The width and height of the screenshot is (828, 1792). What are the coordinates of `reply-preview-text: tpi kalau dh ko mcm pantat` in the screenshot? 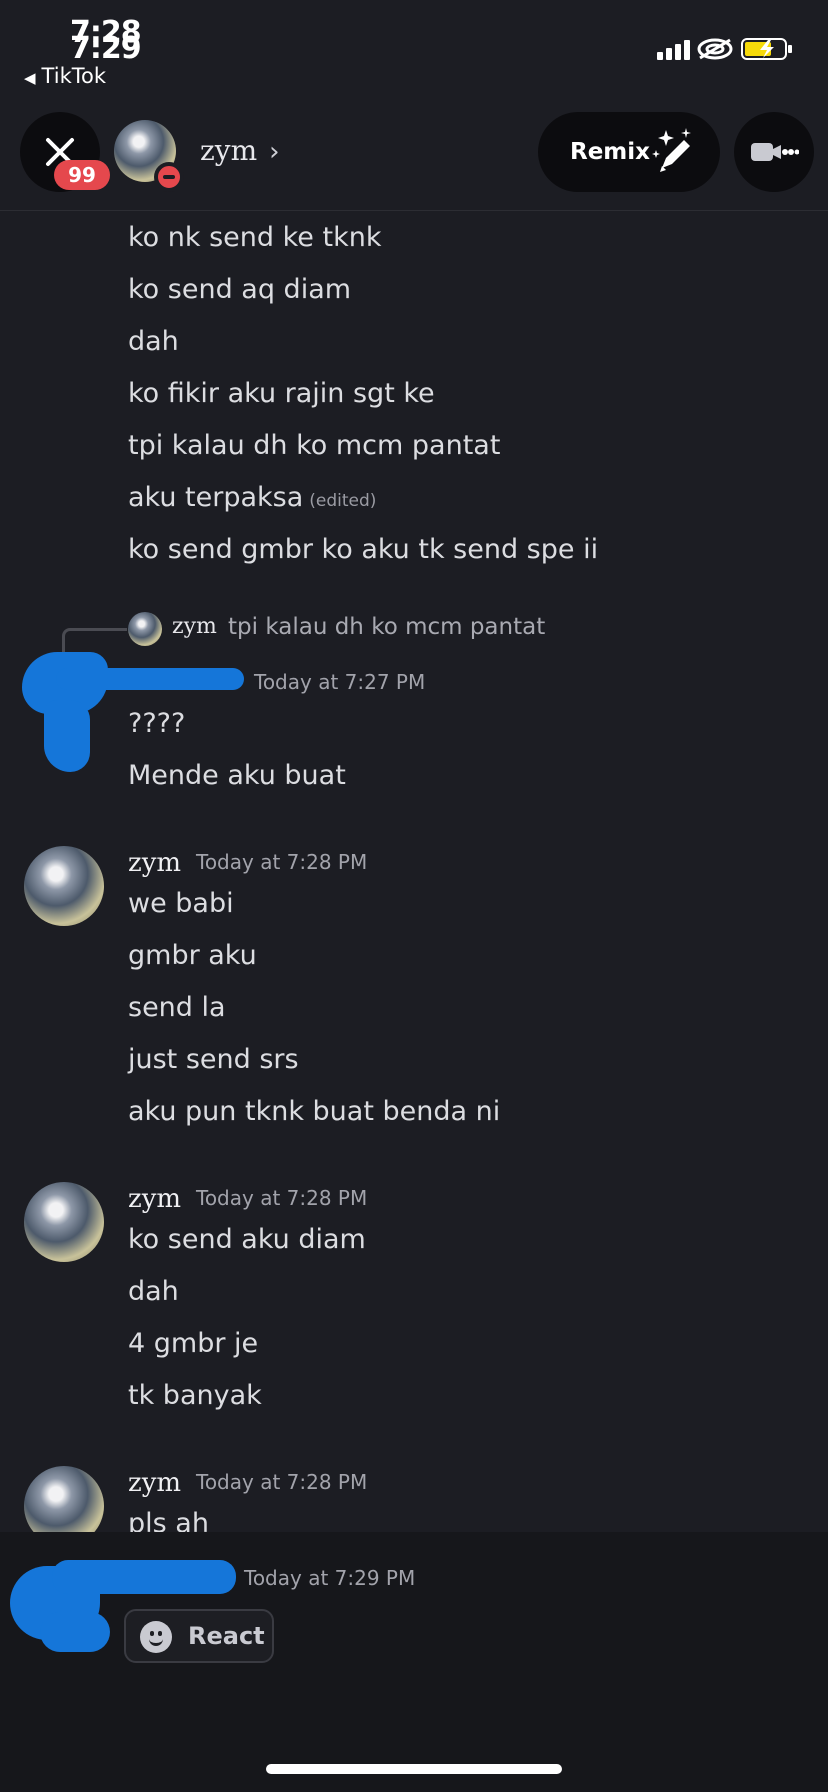 It's located at (386, 627).